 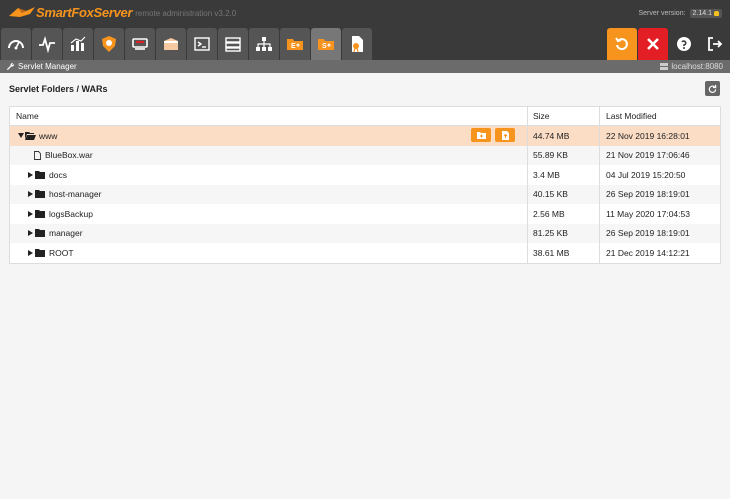 I want to click on logout-icon, so click(x=715, y=44).